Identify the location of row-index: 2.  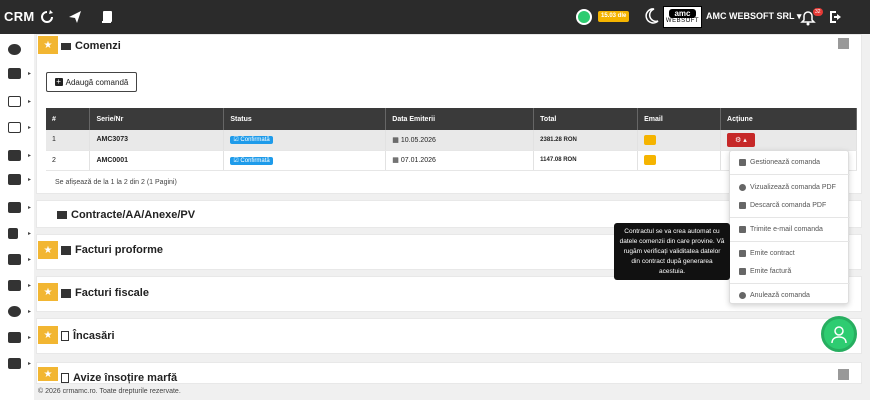
(68, 160).